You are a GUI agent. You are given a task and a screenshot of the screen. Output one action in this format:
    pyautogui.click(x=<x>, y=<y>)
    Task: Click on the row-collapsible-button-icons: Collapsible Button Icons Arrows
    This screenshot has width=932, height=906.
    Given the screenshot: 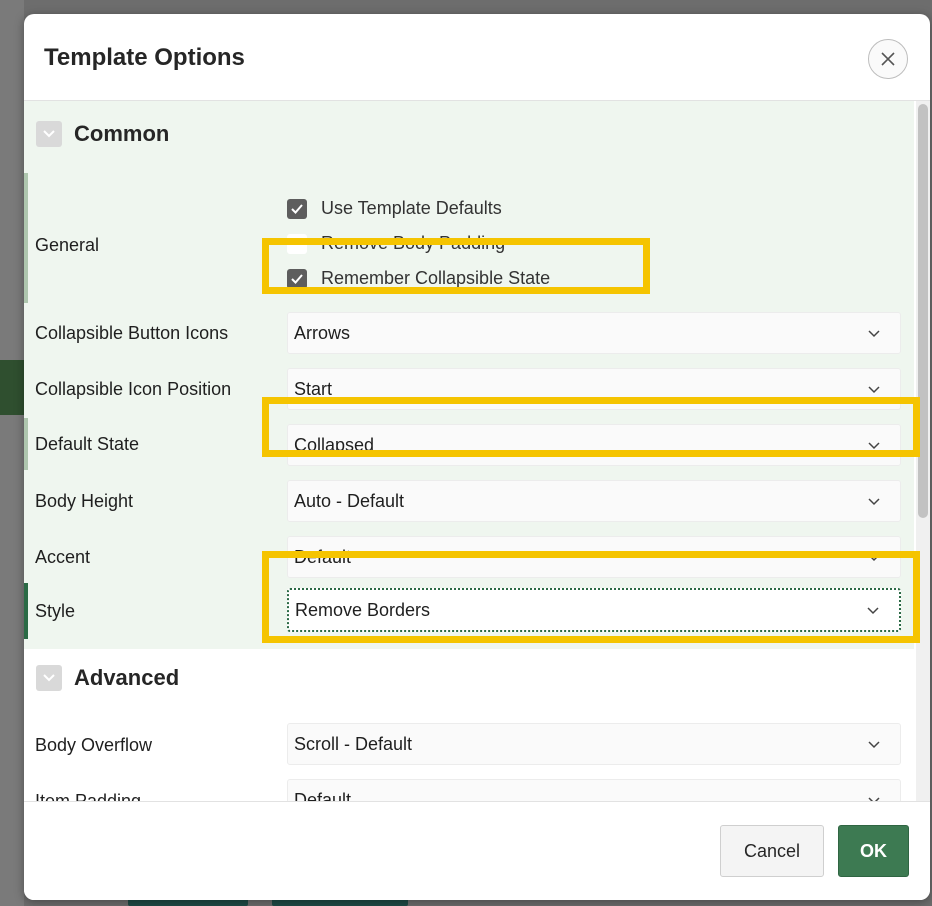 What is the action you would take?
    pyautogui.click(x=469, y=333)
    